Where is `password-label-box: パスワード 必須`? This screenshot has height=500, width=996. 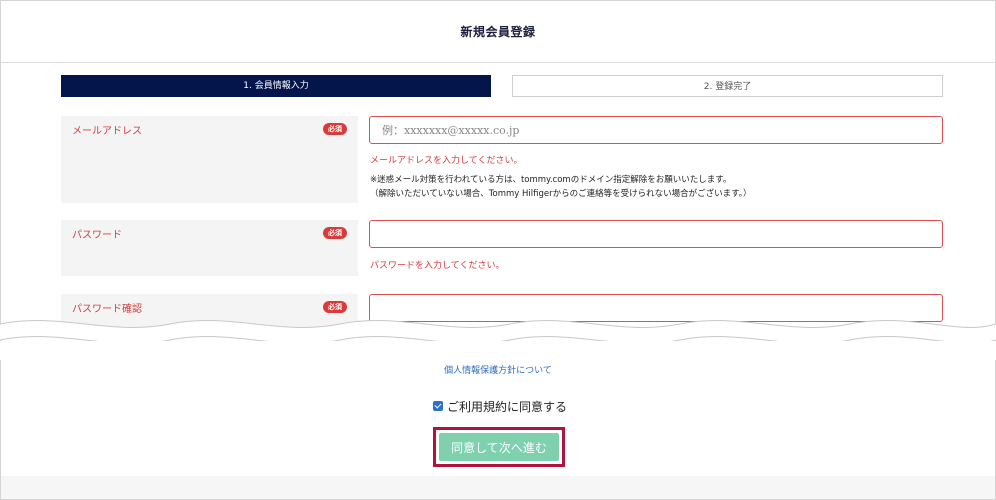 password-label-box: パスワード 必須 is located at coordinates (209, 248).